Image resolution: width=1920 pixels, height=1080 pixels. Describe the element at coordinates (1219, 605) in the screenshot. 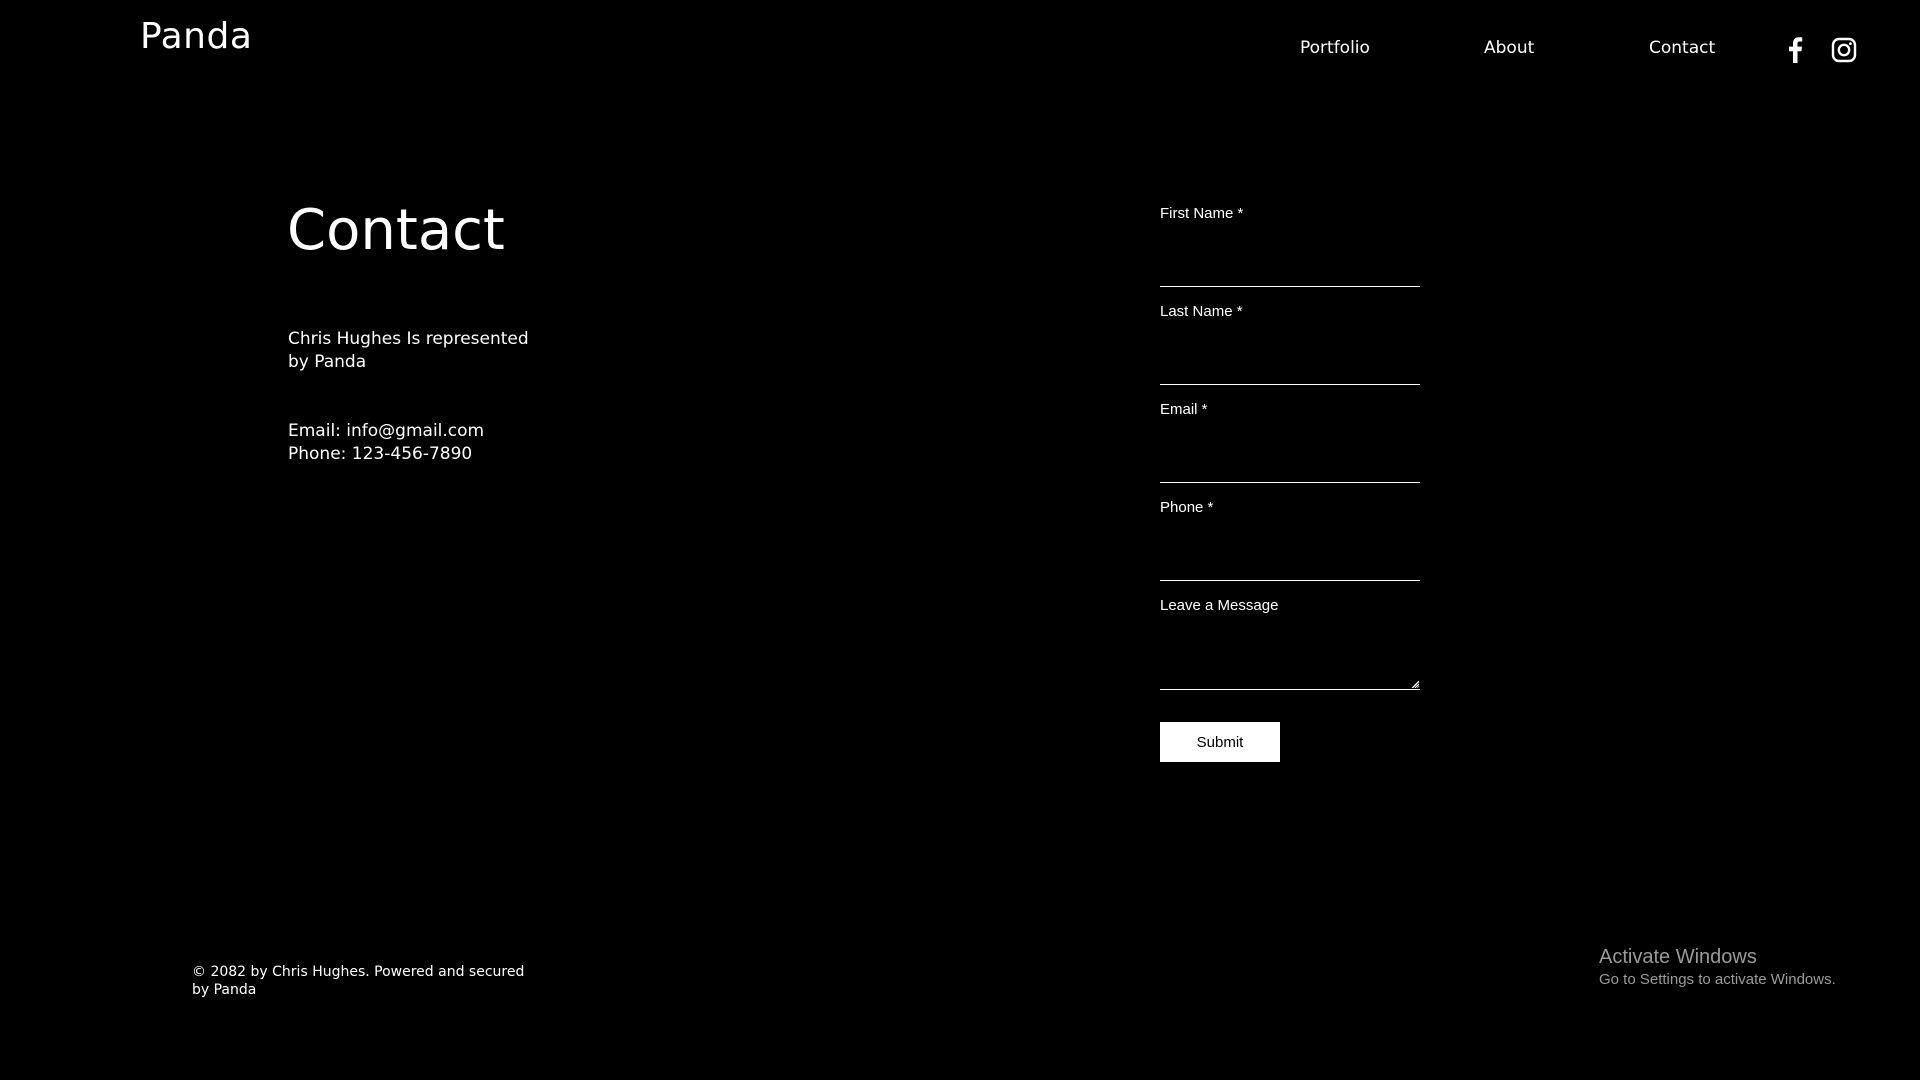

I see `message-label: Leave a Message` at that location.